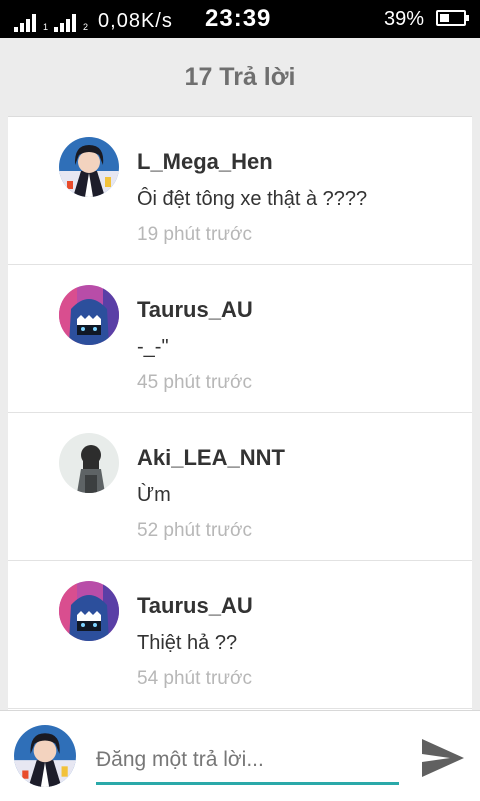 The width and height of the screenshot is (480, 801). Describe the element at coordinates (211, 458) in the screenshot. I see `username: Aki_LEA_NNT` at that location.